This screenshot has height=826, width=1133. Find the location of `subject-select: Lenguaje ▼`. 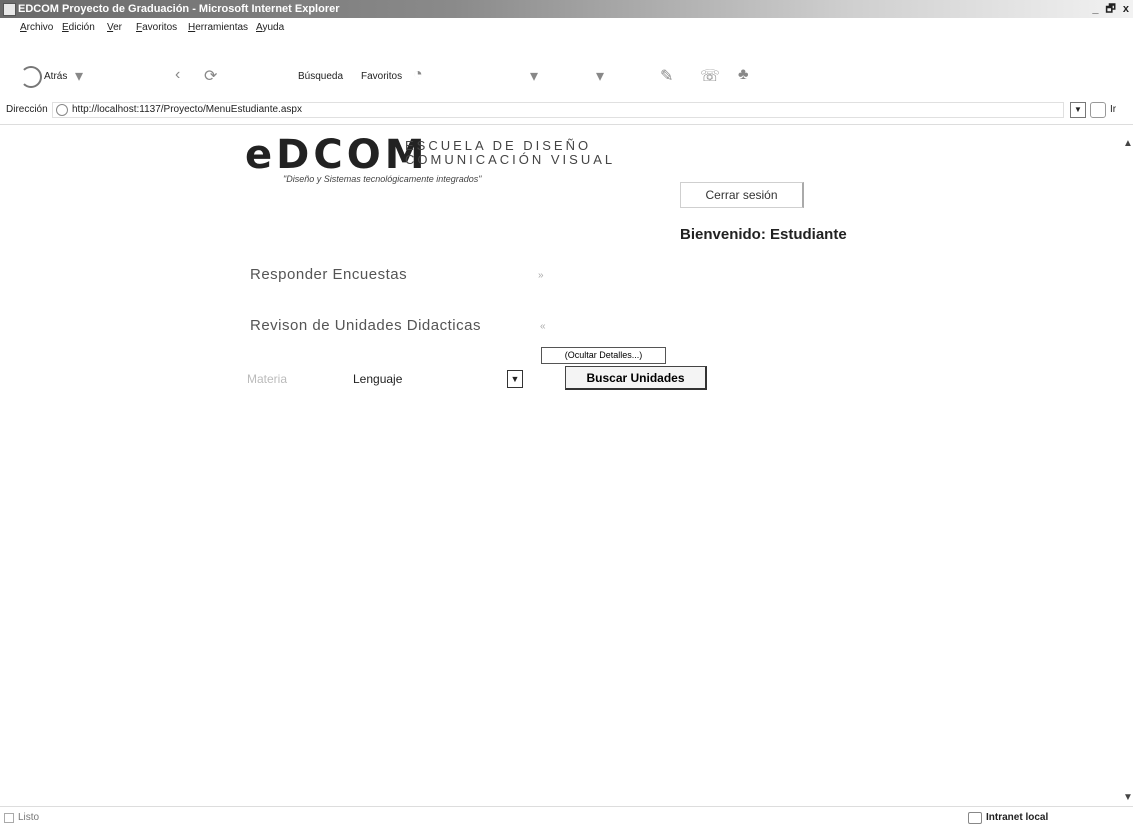

subject-select: Lenguaje ▼ is located at coordinates (435, 379).